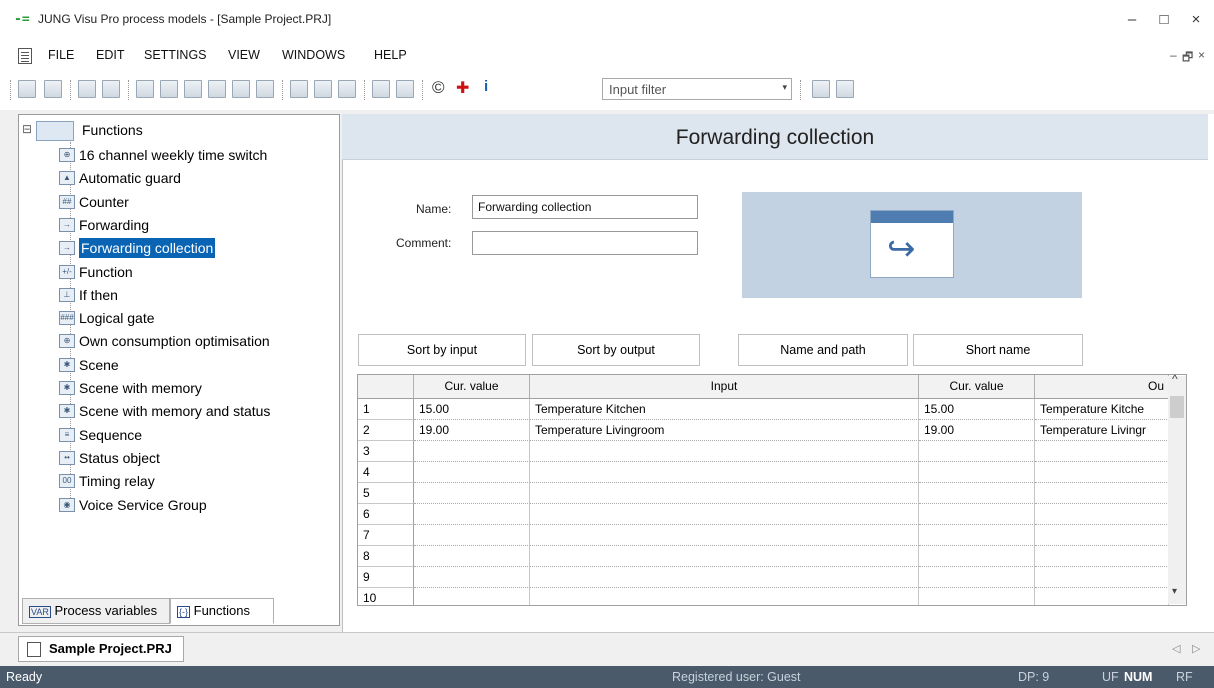  I want to click on tab-functions: {-} Functions, so click(222, 611).